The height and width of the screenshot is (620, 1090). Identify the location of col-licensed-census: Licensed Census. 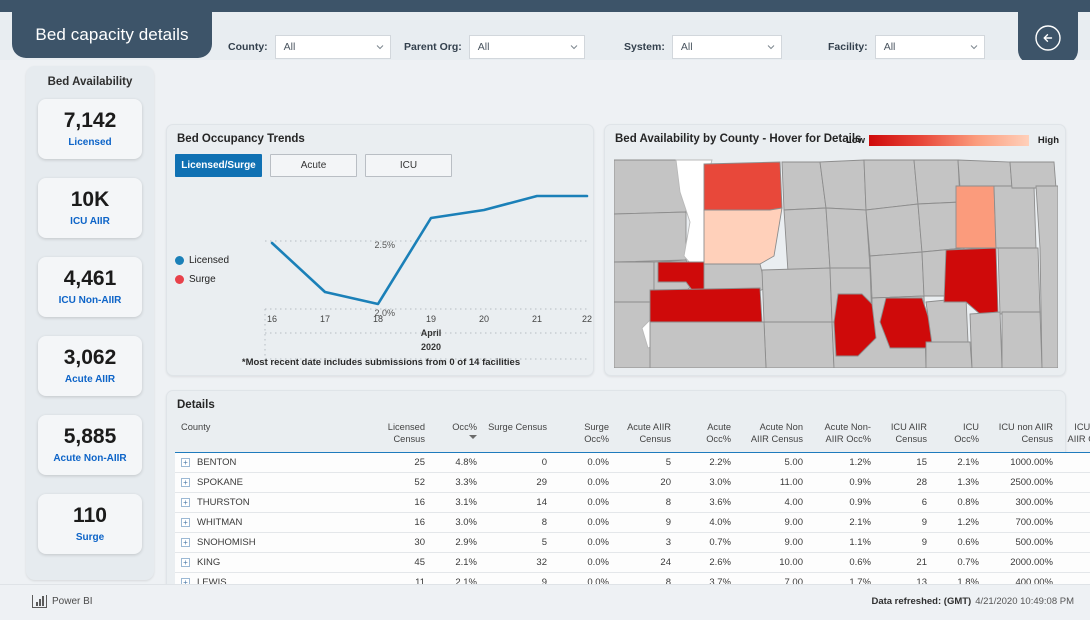
(403, 436).